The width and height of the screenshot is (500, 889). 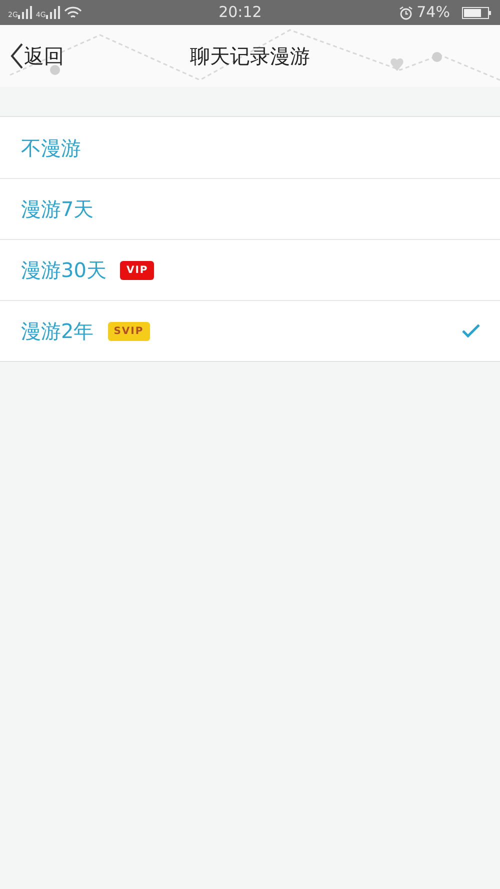 What do you see at coordinates (57, 209) in the screenshot?
I see `option-label: 漫游7天` at bounding box center [57, 209].